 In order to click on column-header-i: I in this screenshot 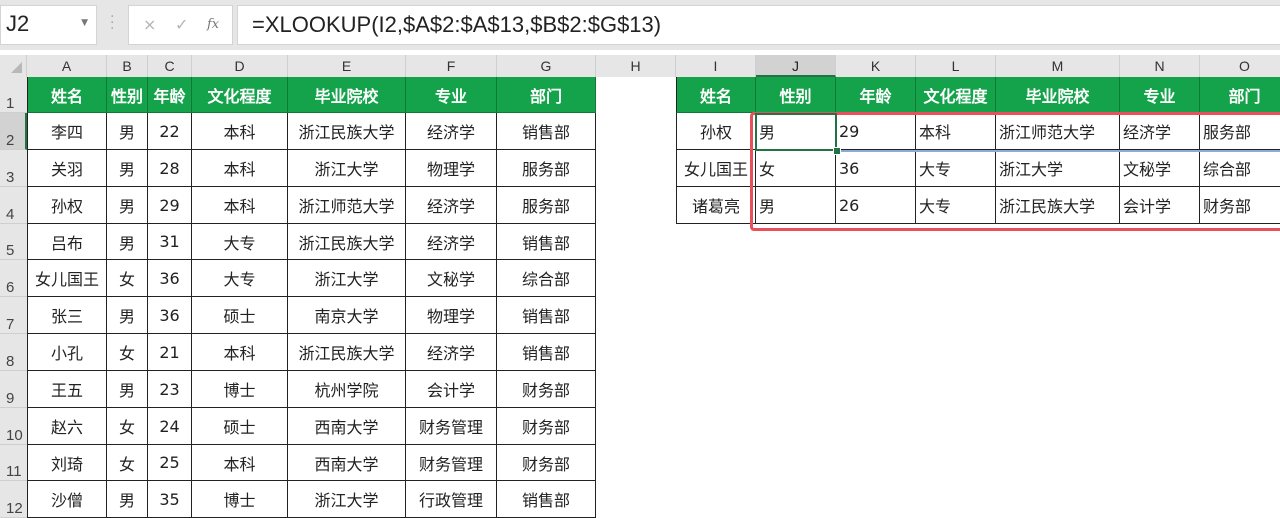, I will do `click(716, 66)`.